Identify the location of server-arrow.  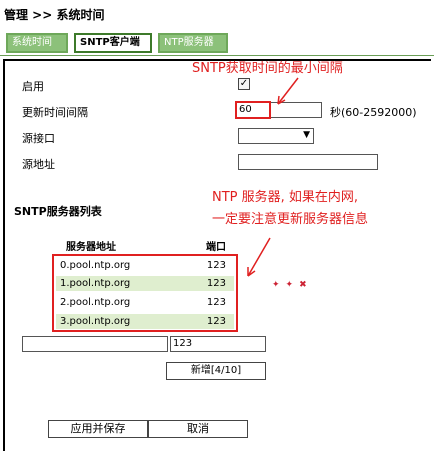
(259, 257).